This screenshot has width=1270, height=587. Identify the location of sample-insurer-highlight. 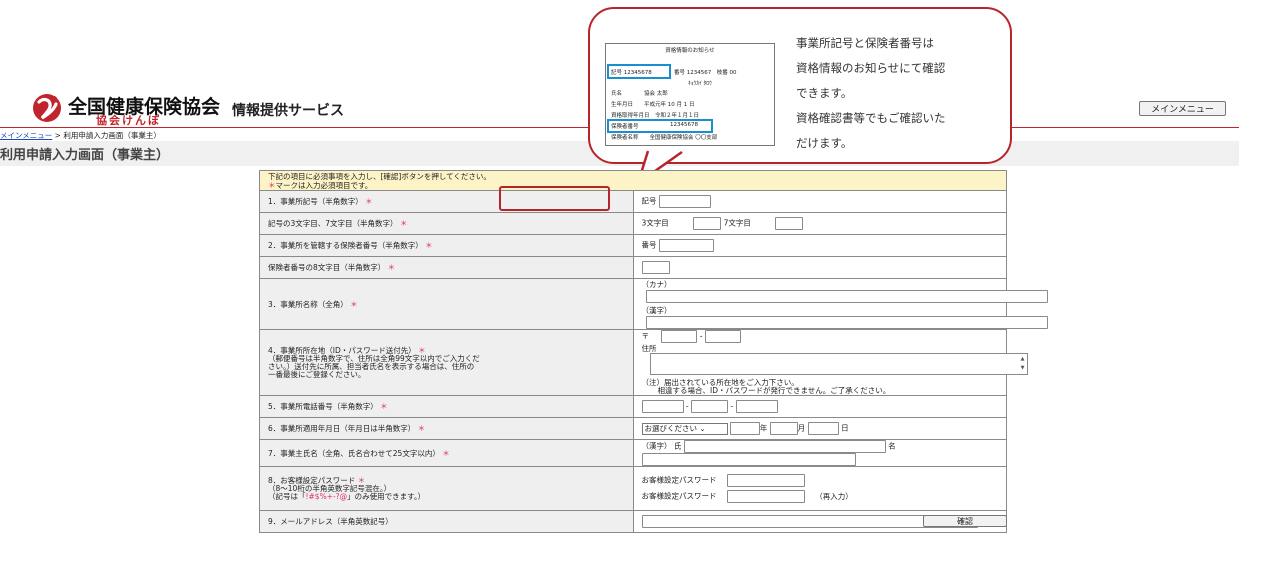
(660, 126).